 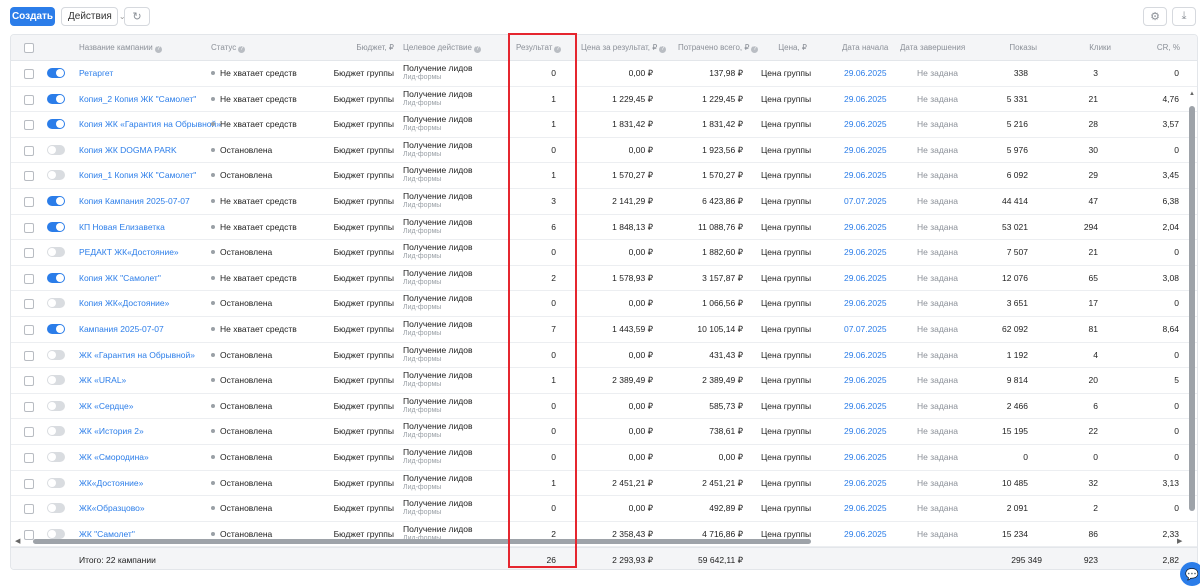 What do you see at coordinates (32, 16) in the screenshot?
I see `create-button: Создать` at bounding box center [32, 16].